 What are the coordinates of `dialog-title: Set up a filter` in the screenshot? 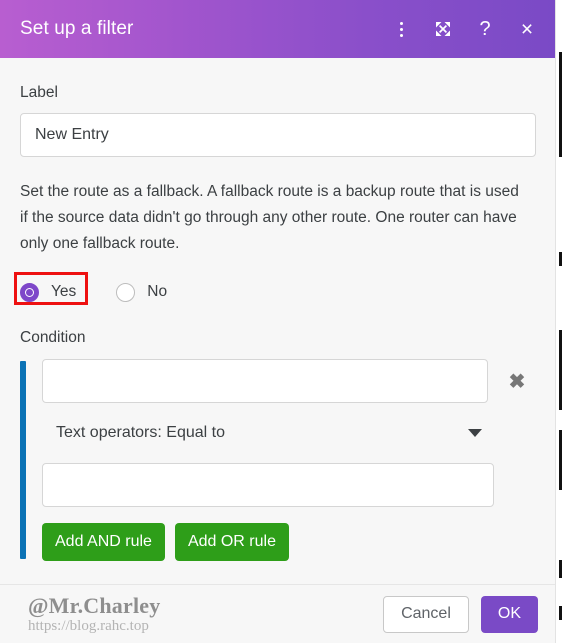 It's located at (77, 28).